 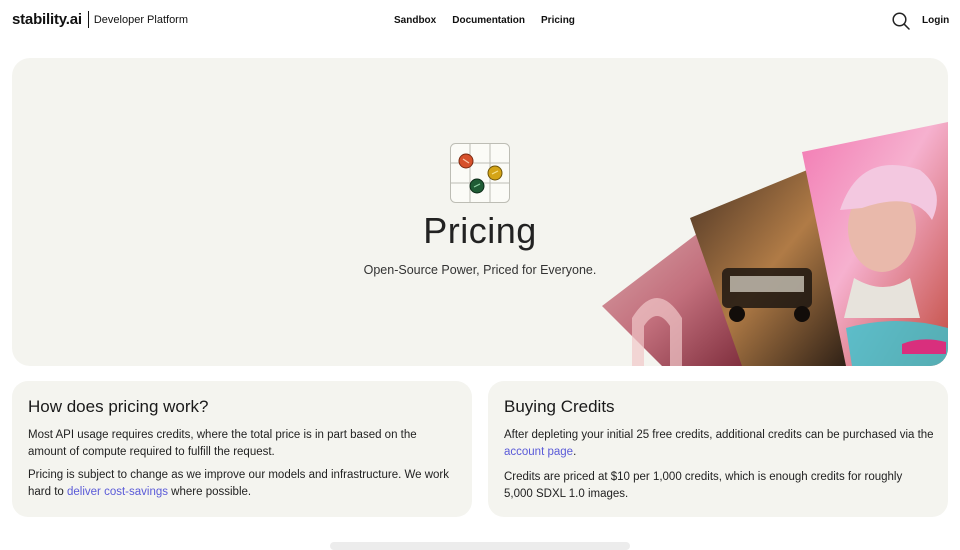 What do you see at coordinates (559, 406) in the screenshot?
I see `card-title: Buying Credits` at bounding box center [559, 406].